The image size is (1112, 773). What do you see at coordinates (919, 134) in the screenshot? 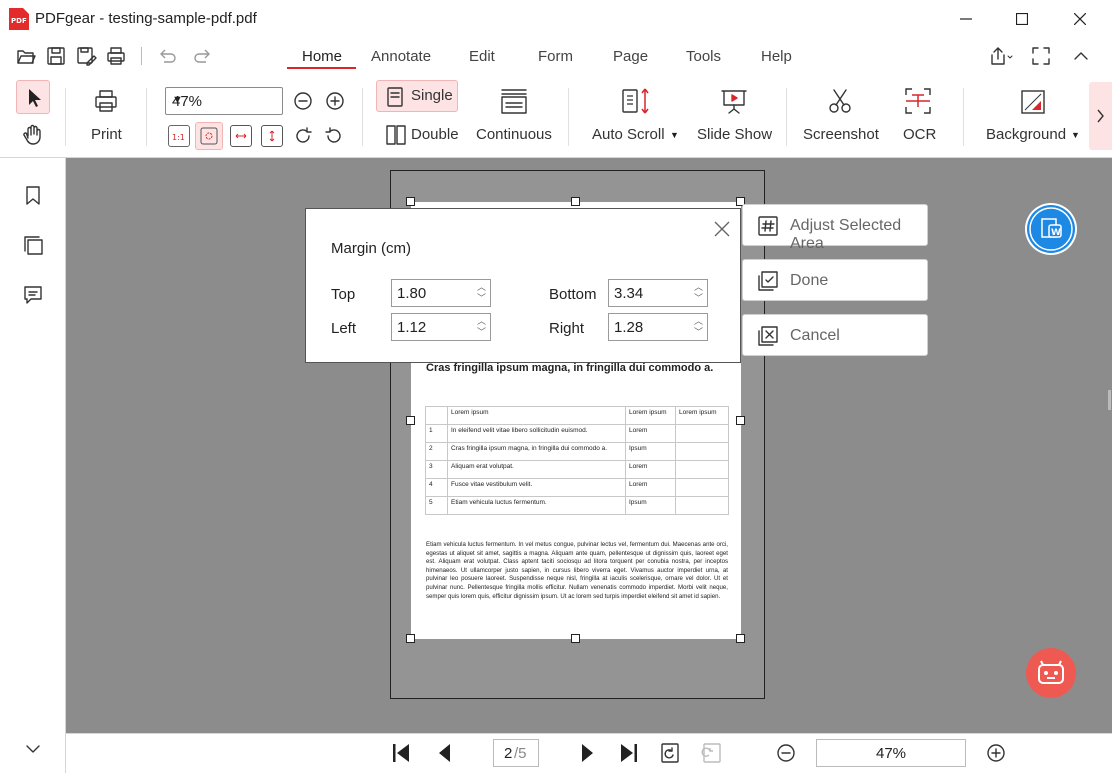
I see `ocr-label: OCR` at bounding box center [919, 134].